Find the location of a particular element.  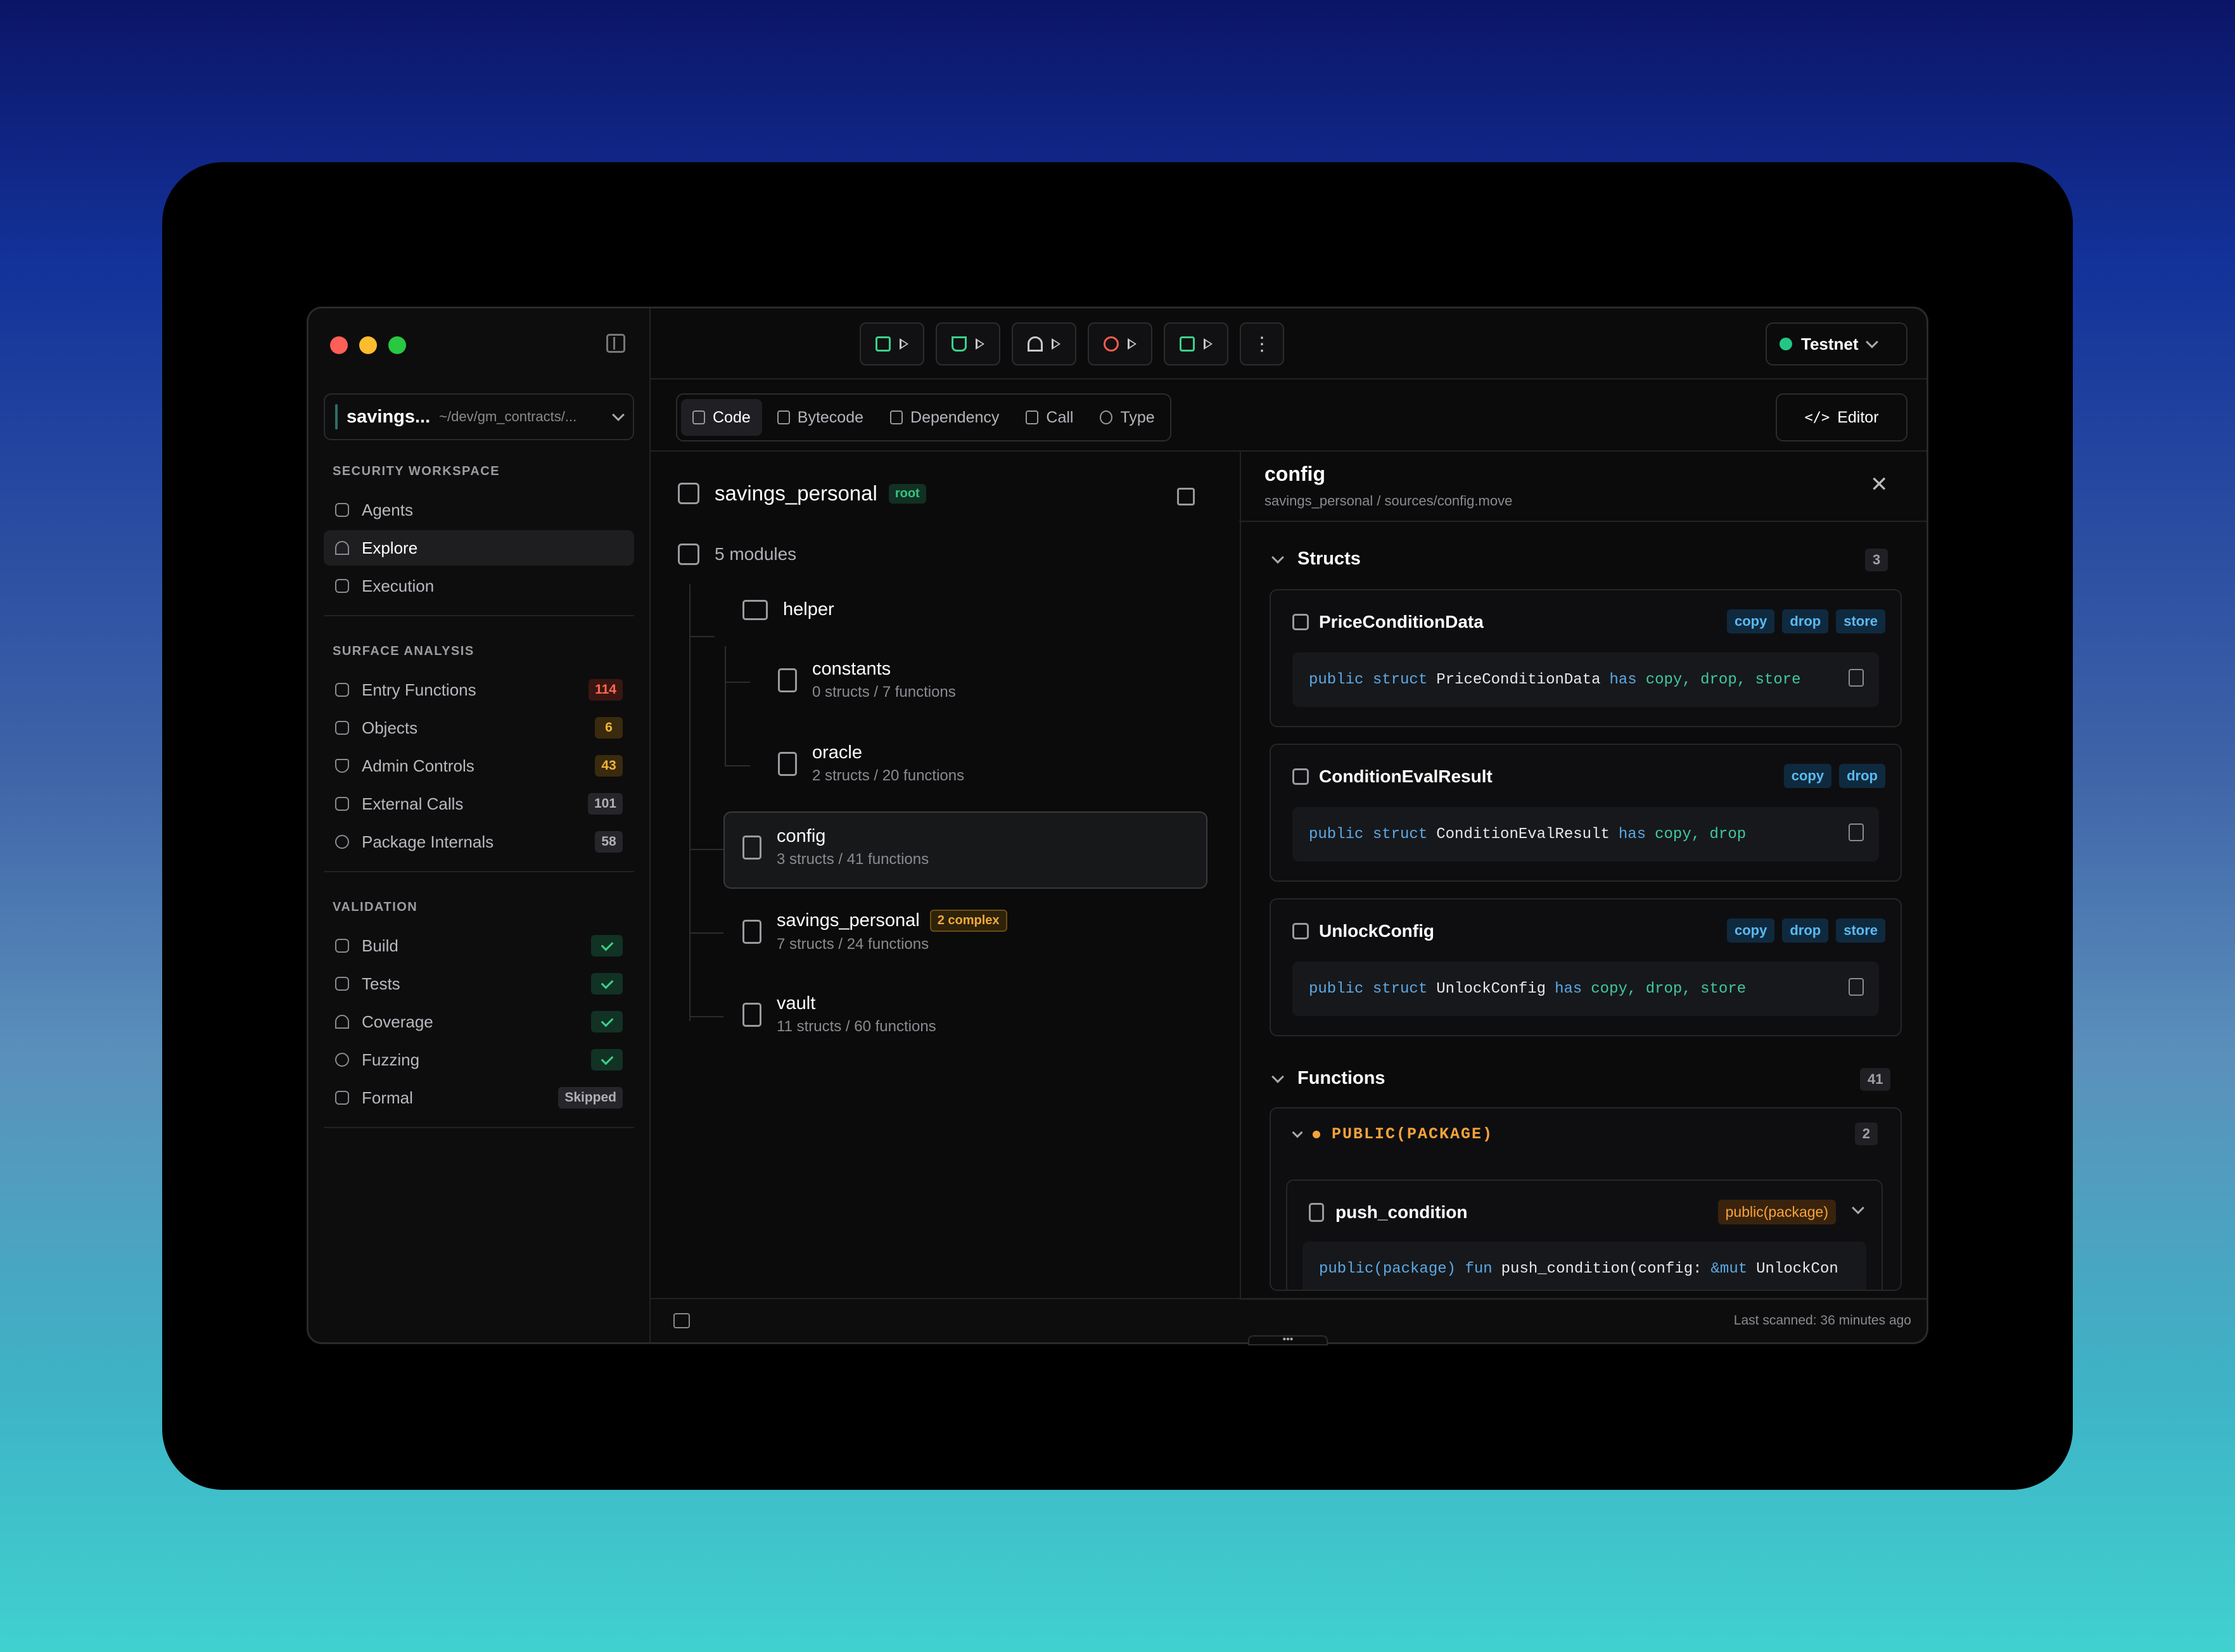

terminal-icon is located at coordinates (681, 1320).